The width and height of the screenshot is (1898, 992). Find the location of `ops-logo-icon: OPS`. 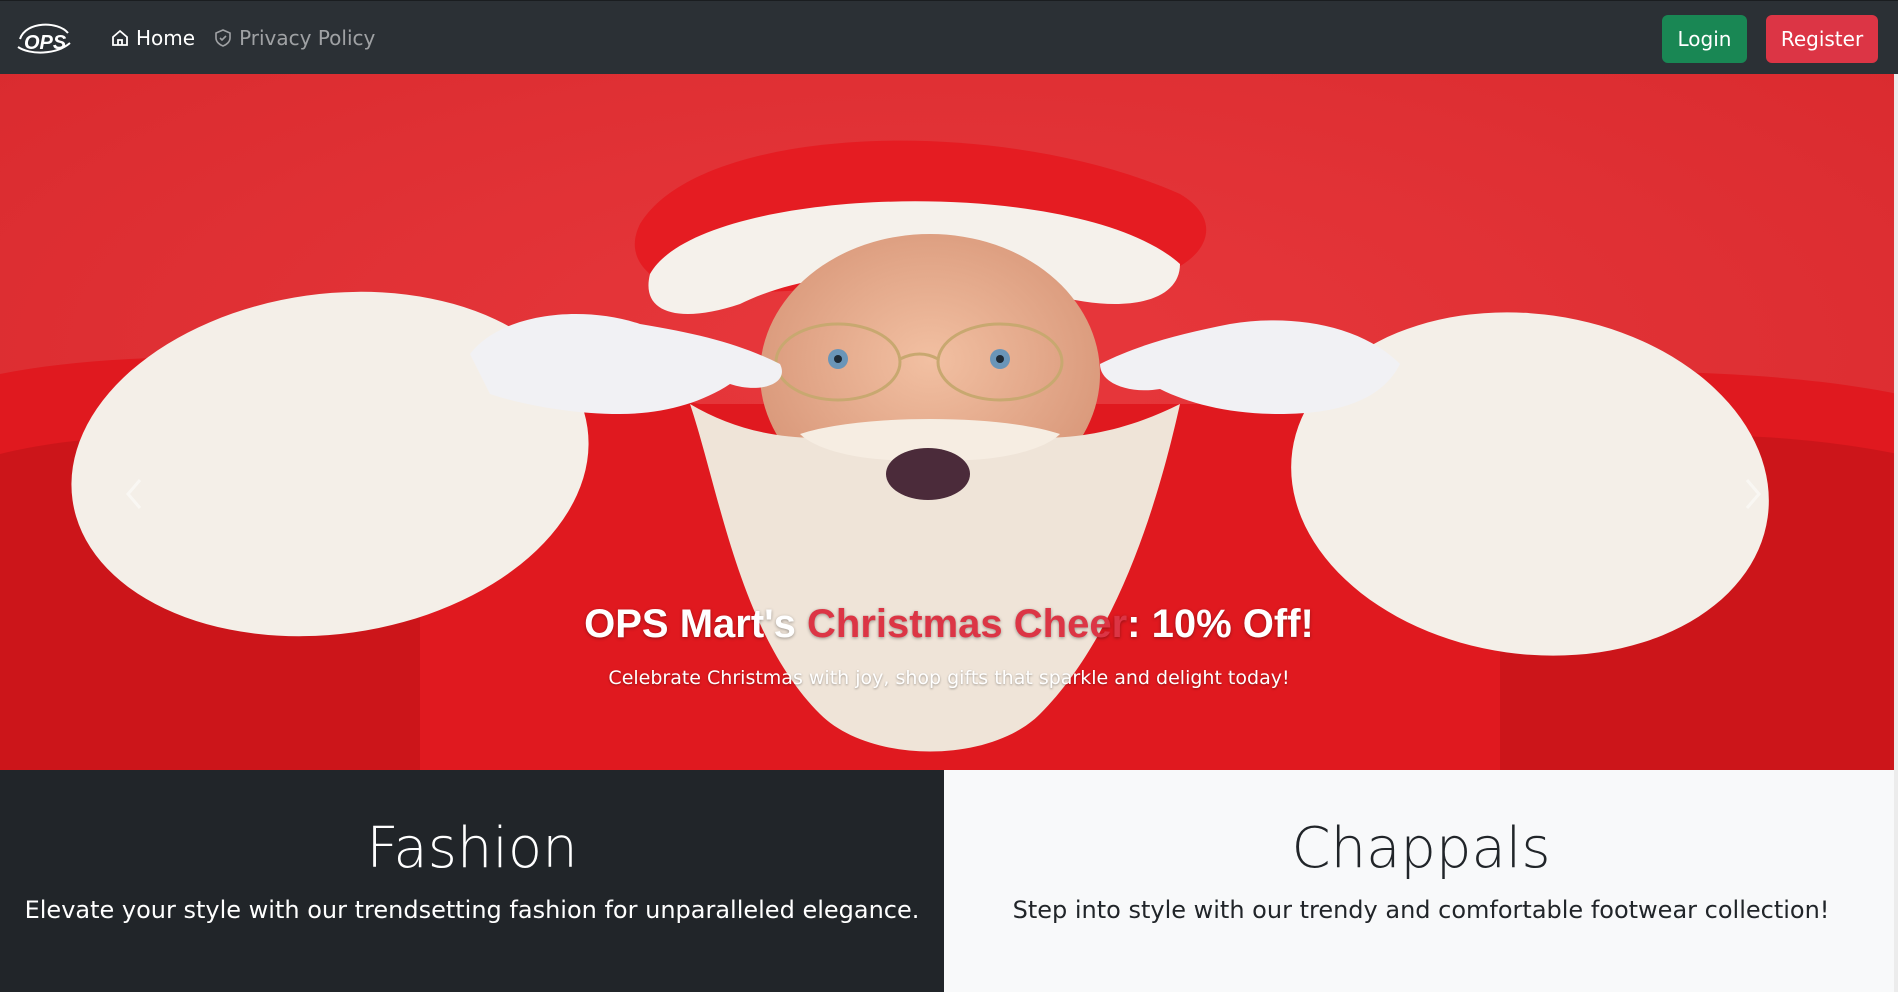

ops-logo-icon: OPS is located at coordinates (44, 38).